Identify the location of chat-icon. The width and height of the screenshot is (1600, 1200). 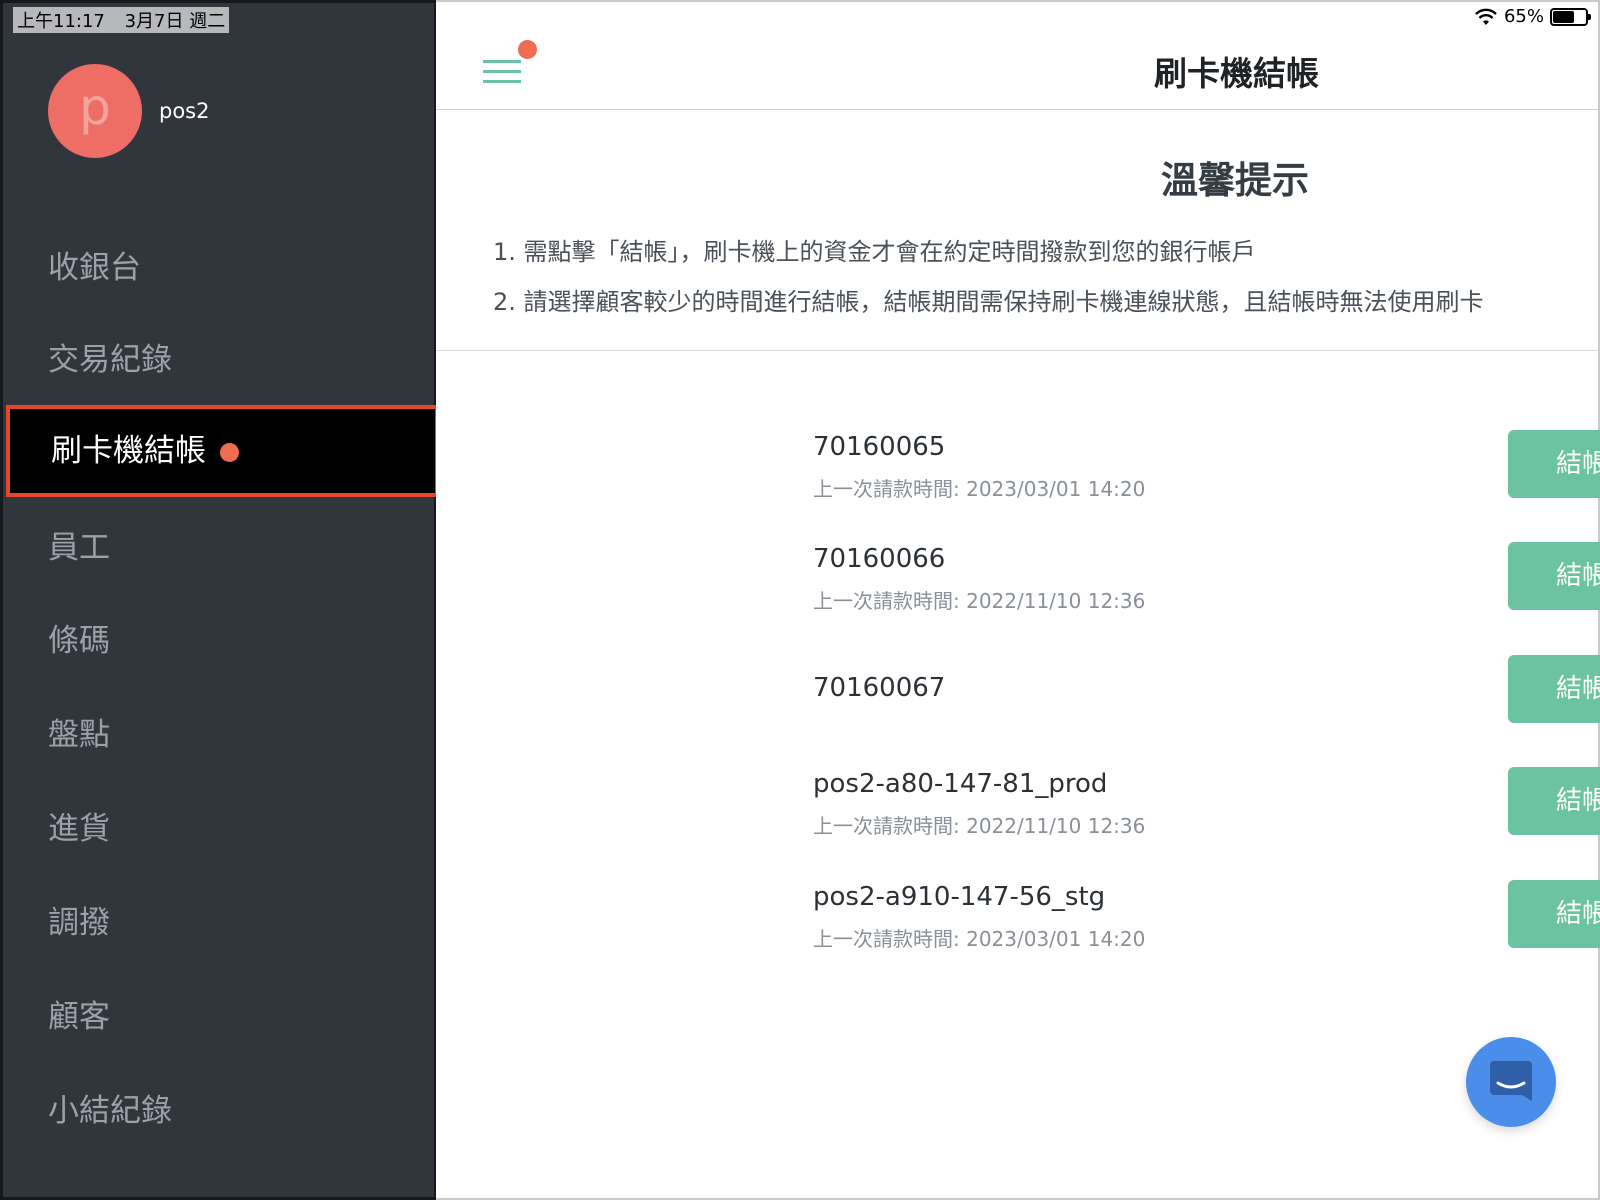
(1511, 1081).